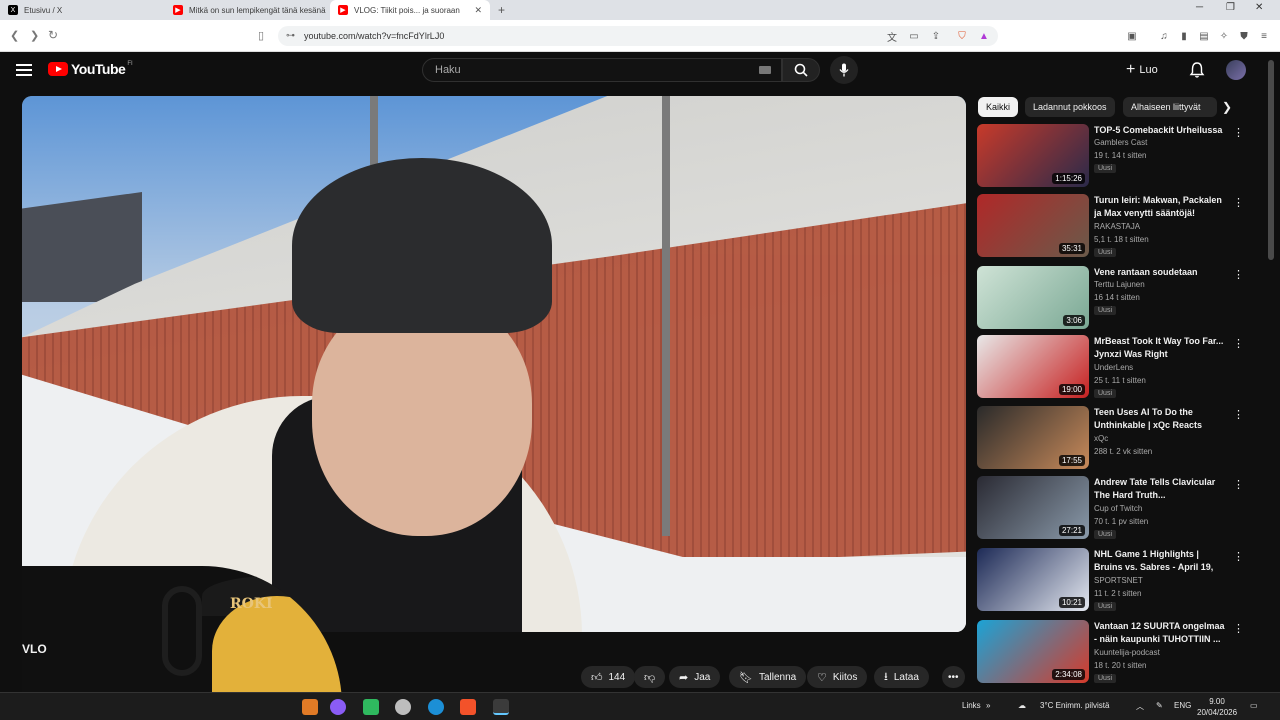 This screenshot has height=720, width=1280. Describe the element at coordinates (1259, 7) in the screenshot. I see `close-window-icon: ✕` at that location.